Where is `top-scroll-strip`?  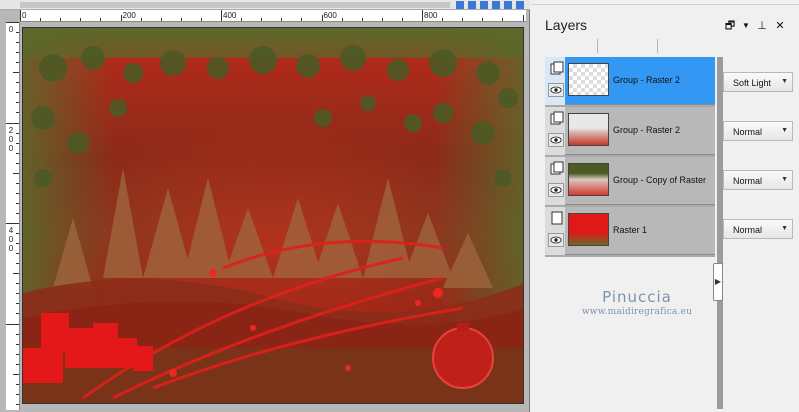 top-scroll-strip is located at coordinates (265, 5).